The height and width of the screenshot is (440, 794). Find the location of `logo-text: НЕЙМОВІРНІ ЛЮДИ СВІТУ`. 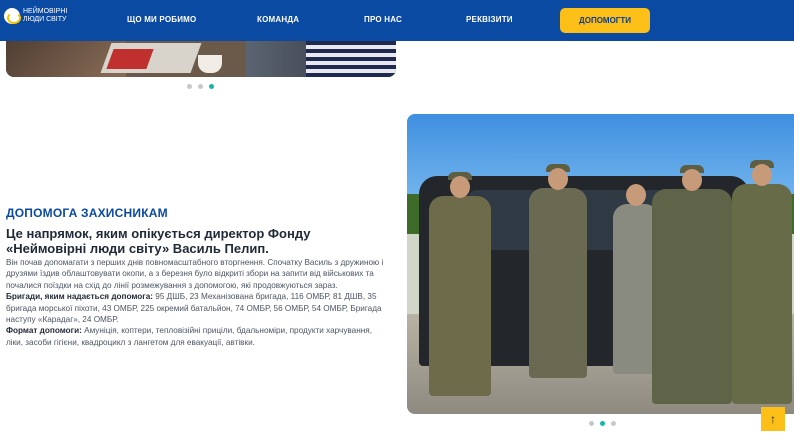

logo-text: НЕЙМОВІРНІ ЛЮДИ СВІТУ is located at coordinates (45, 15).